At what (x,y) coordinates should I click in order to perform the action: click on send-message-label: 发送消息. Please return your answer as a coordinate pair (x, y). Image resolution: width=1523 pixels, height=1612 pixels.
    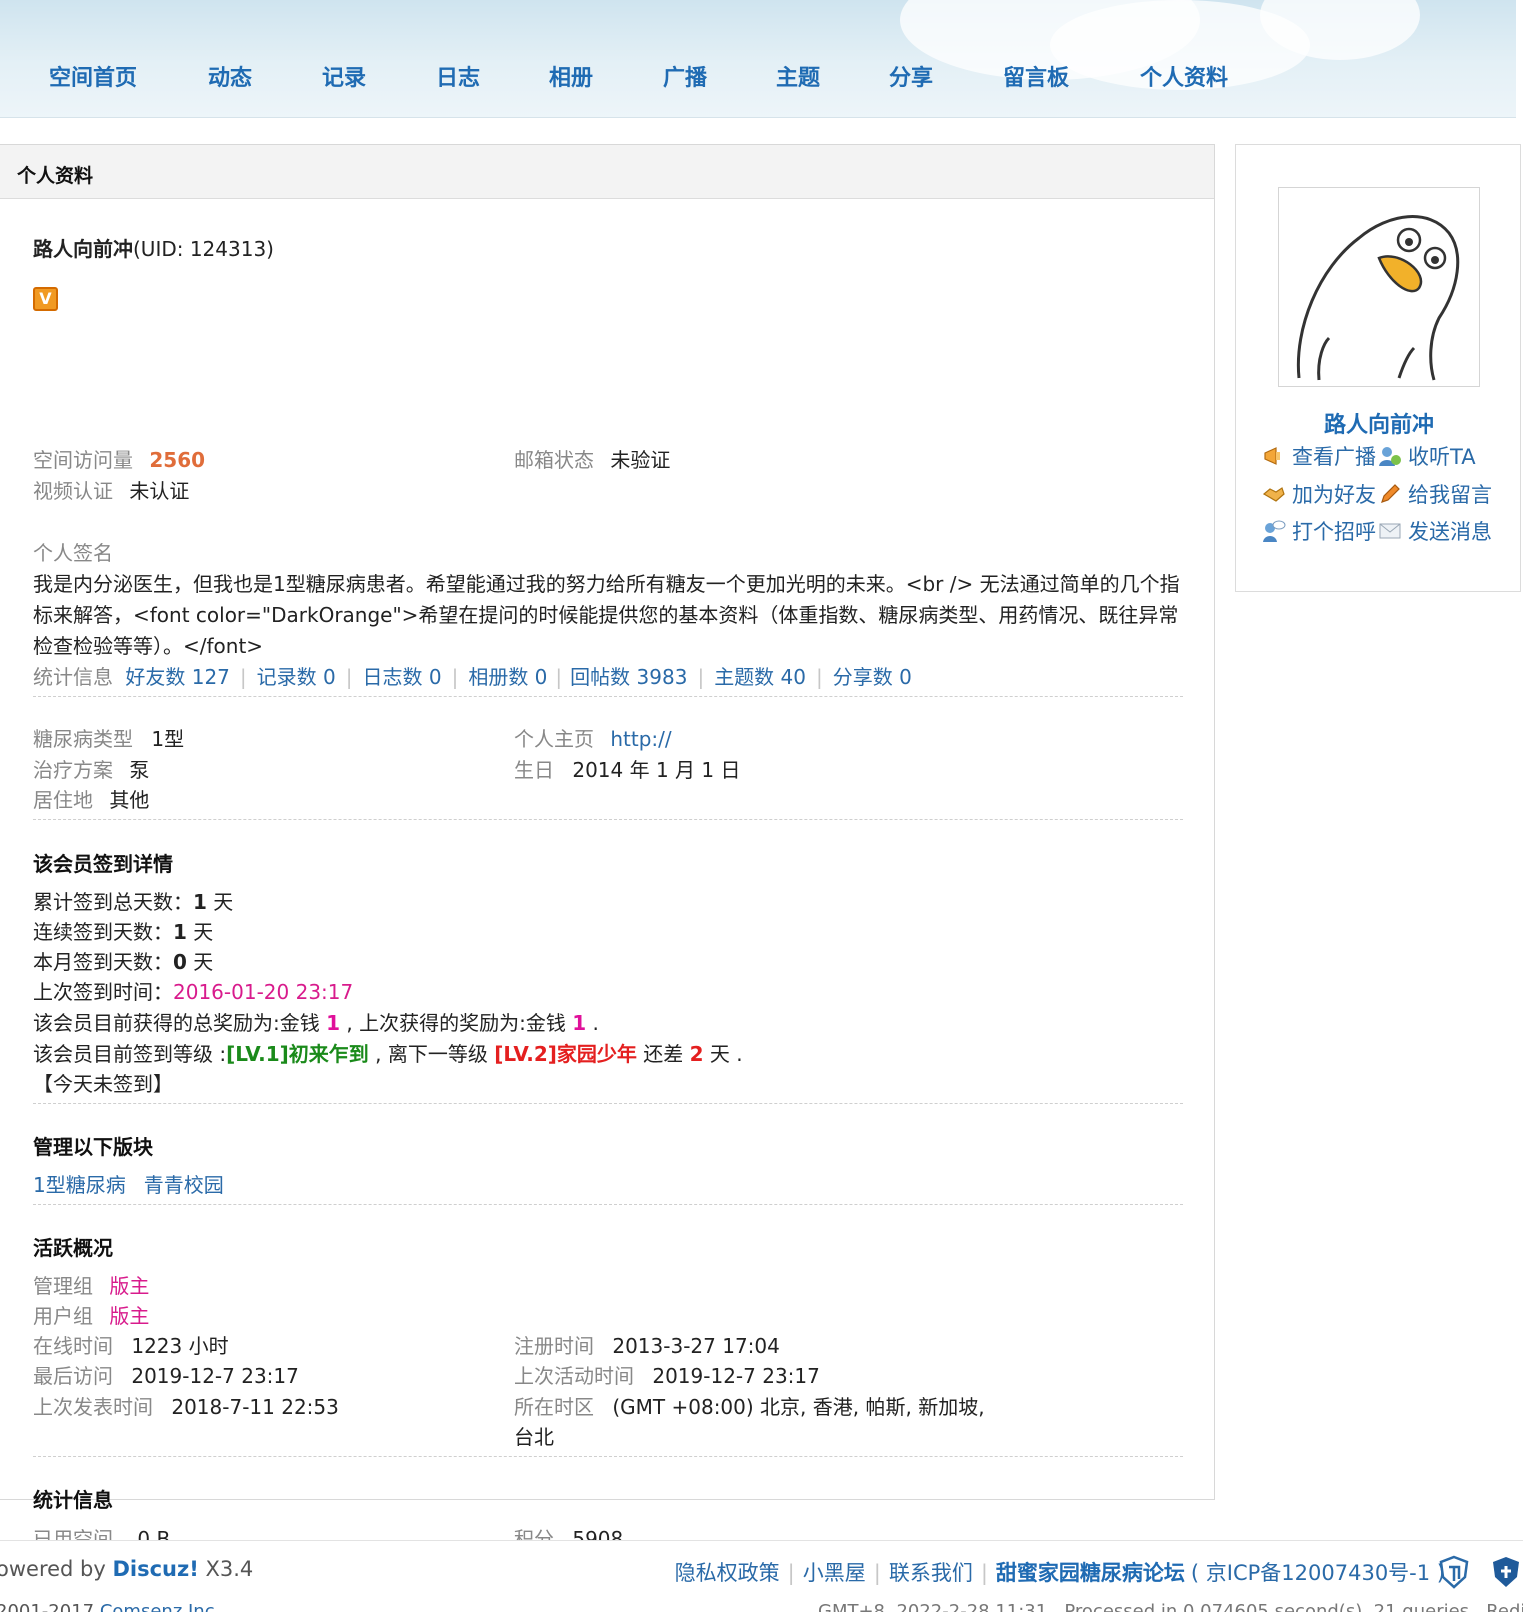
    Looking at the image, I should click on (1450, 532).